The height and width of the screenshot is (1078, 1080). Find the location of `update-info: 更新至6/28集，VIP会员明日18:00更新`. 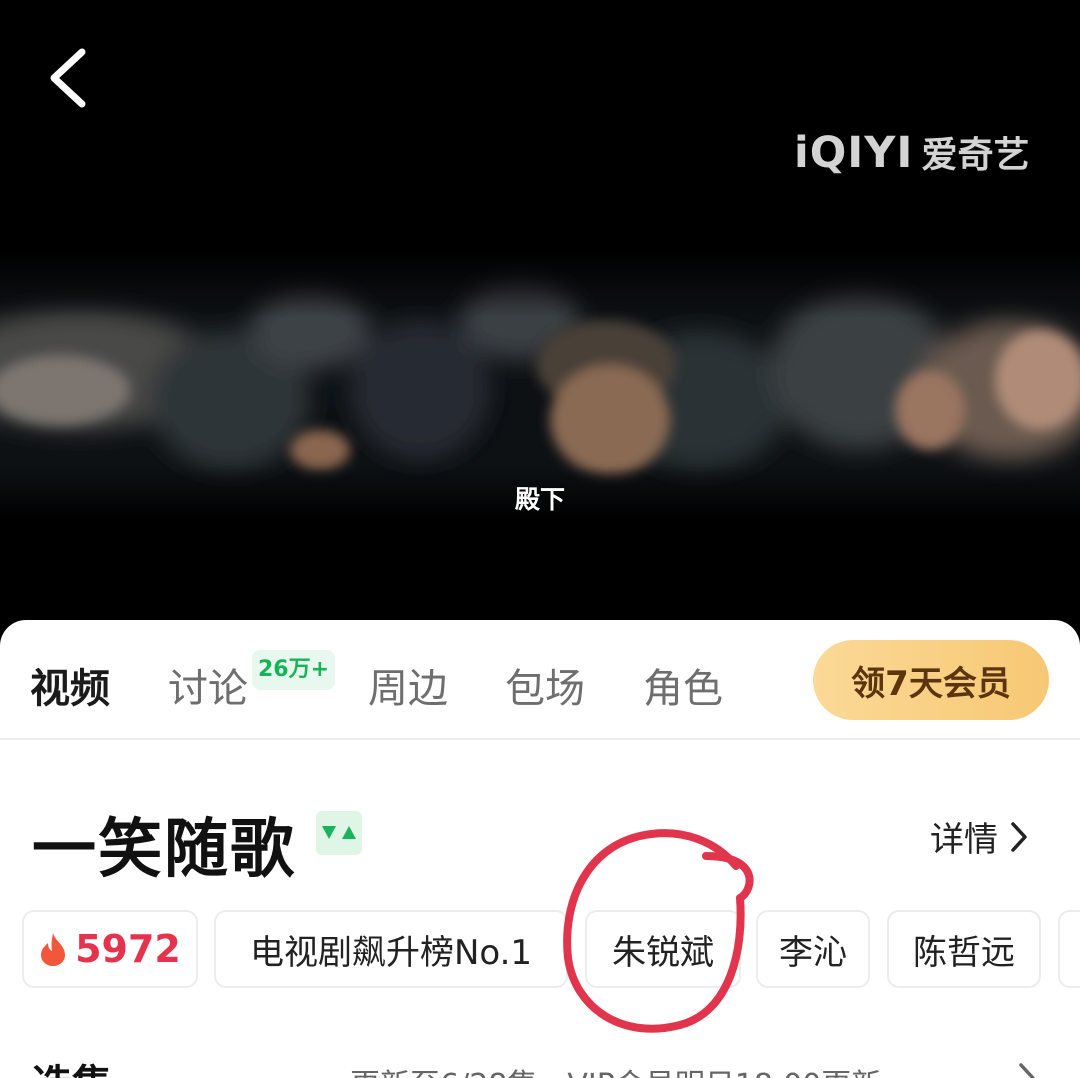

update-info: 更新至6/28集，VIP会员明日18:00更新 is located at coordinates (615, 1069).